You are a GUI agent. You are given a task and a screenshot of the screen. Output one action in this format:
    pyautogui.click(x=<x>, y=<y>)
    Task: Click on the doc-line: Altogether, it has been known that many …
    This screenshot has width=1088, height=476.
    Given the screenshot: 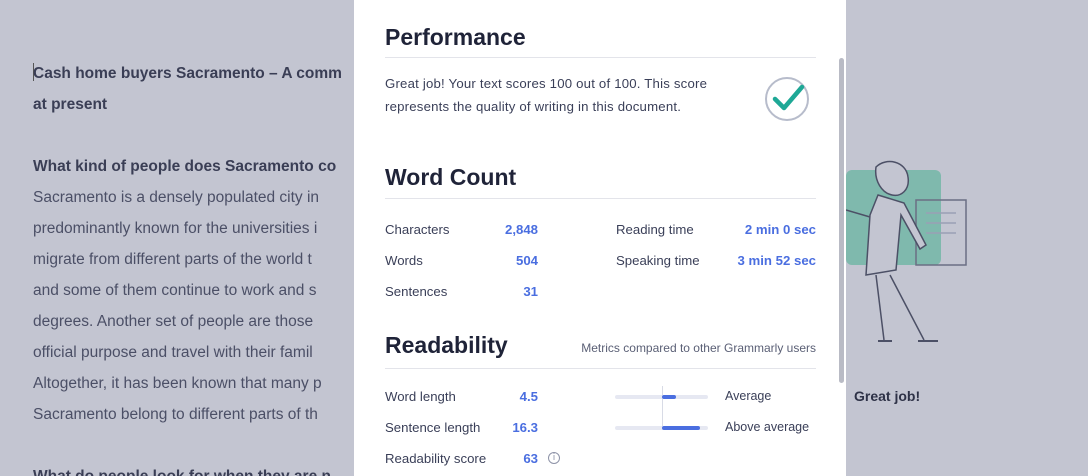 What is the action you would take?
    pyautogui.click(x=177, y=383)
    